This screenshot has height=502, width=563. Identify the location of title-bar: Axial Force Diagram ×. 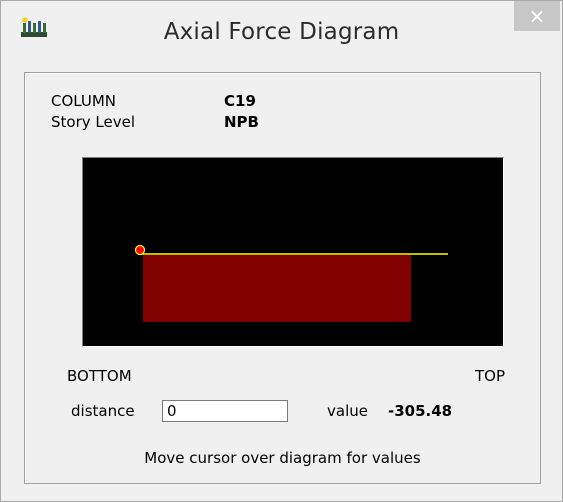
(281, 33).